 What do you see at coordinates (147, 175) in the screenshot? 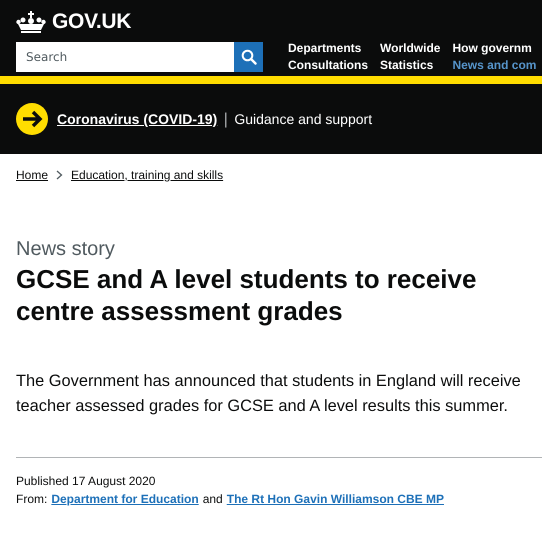
I see `breadcrumb-link: Education, training and skills` at bounding box center [147, 175].